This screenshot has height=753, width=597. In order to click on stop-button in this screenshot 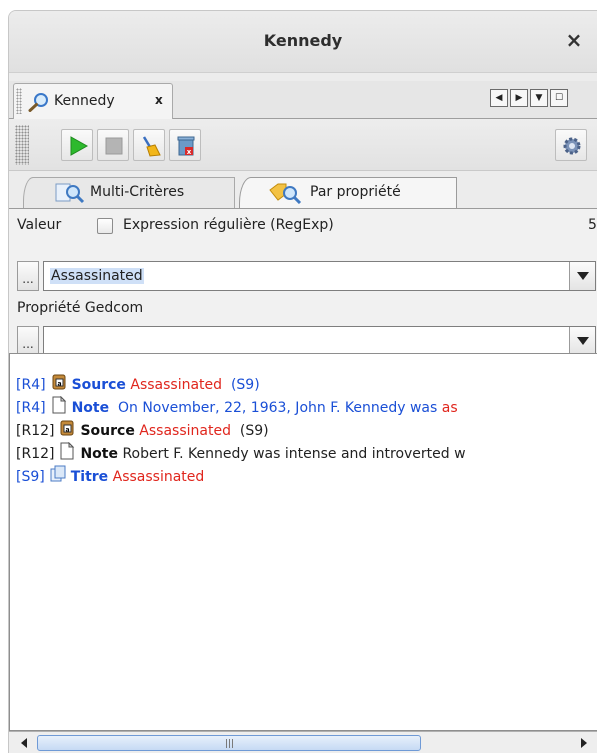, I will do `click(113, 145)`.